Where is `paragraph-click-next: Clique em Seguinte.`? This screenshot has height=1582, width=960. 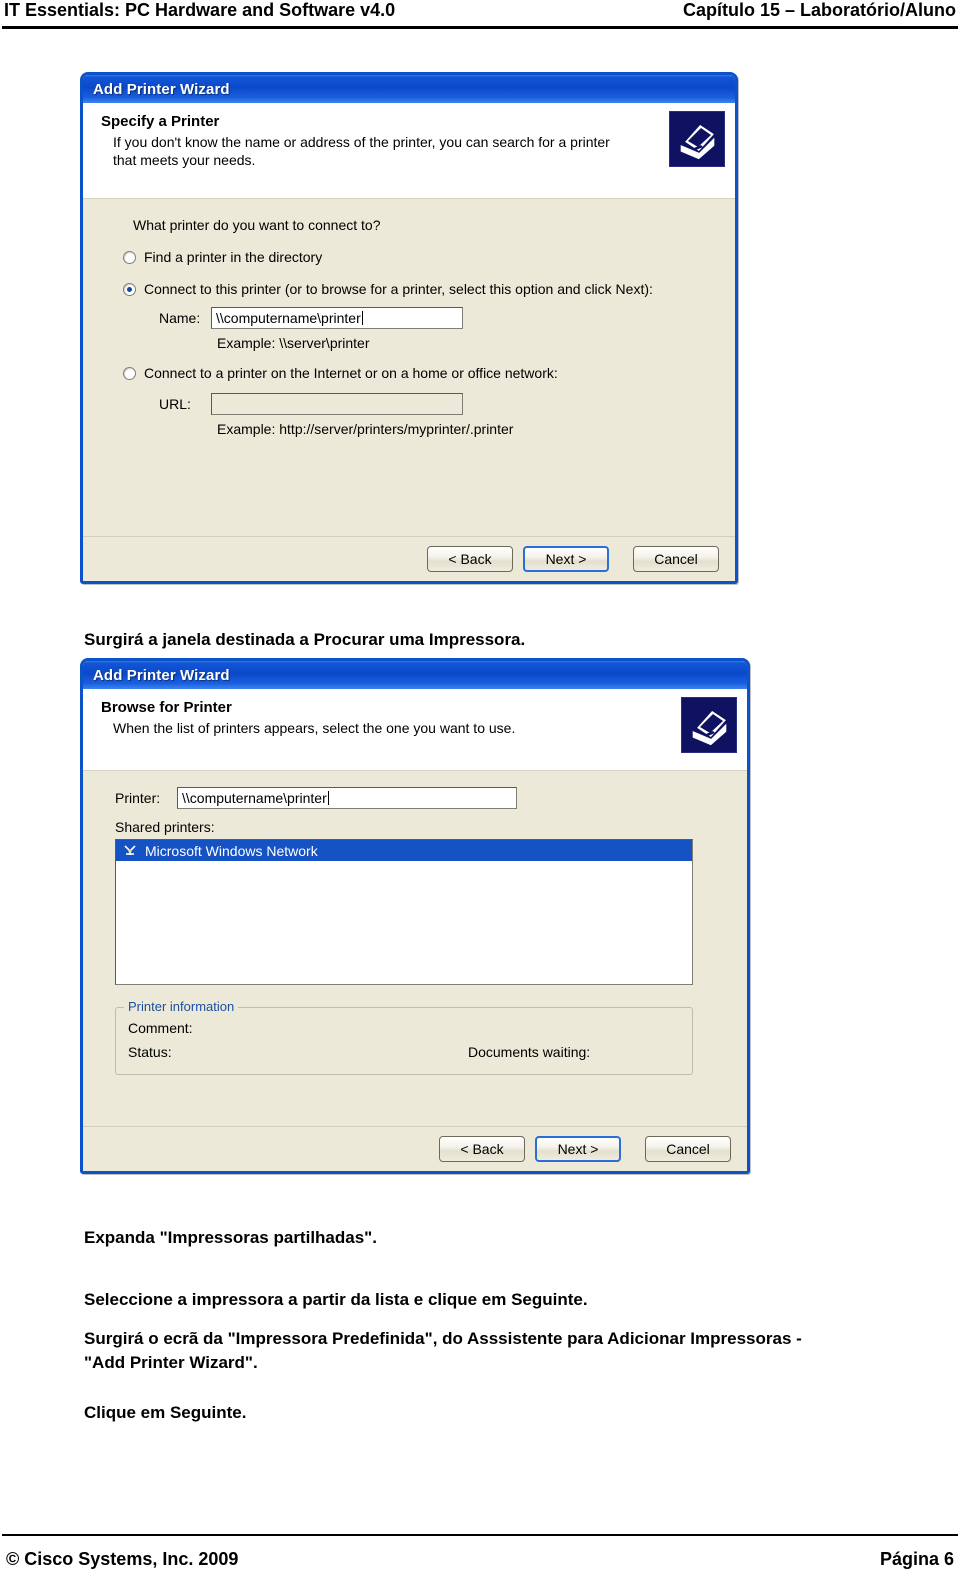
paragraph-click-next: Clique em Seguinte. is located at coordinates (165, 1413).